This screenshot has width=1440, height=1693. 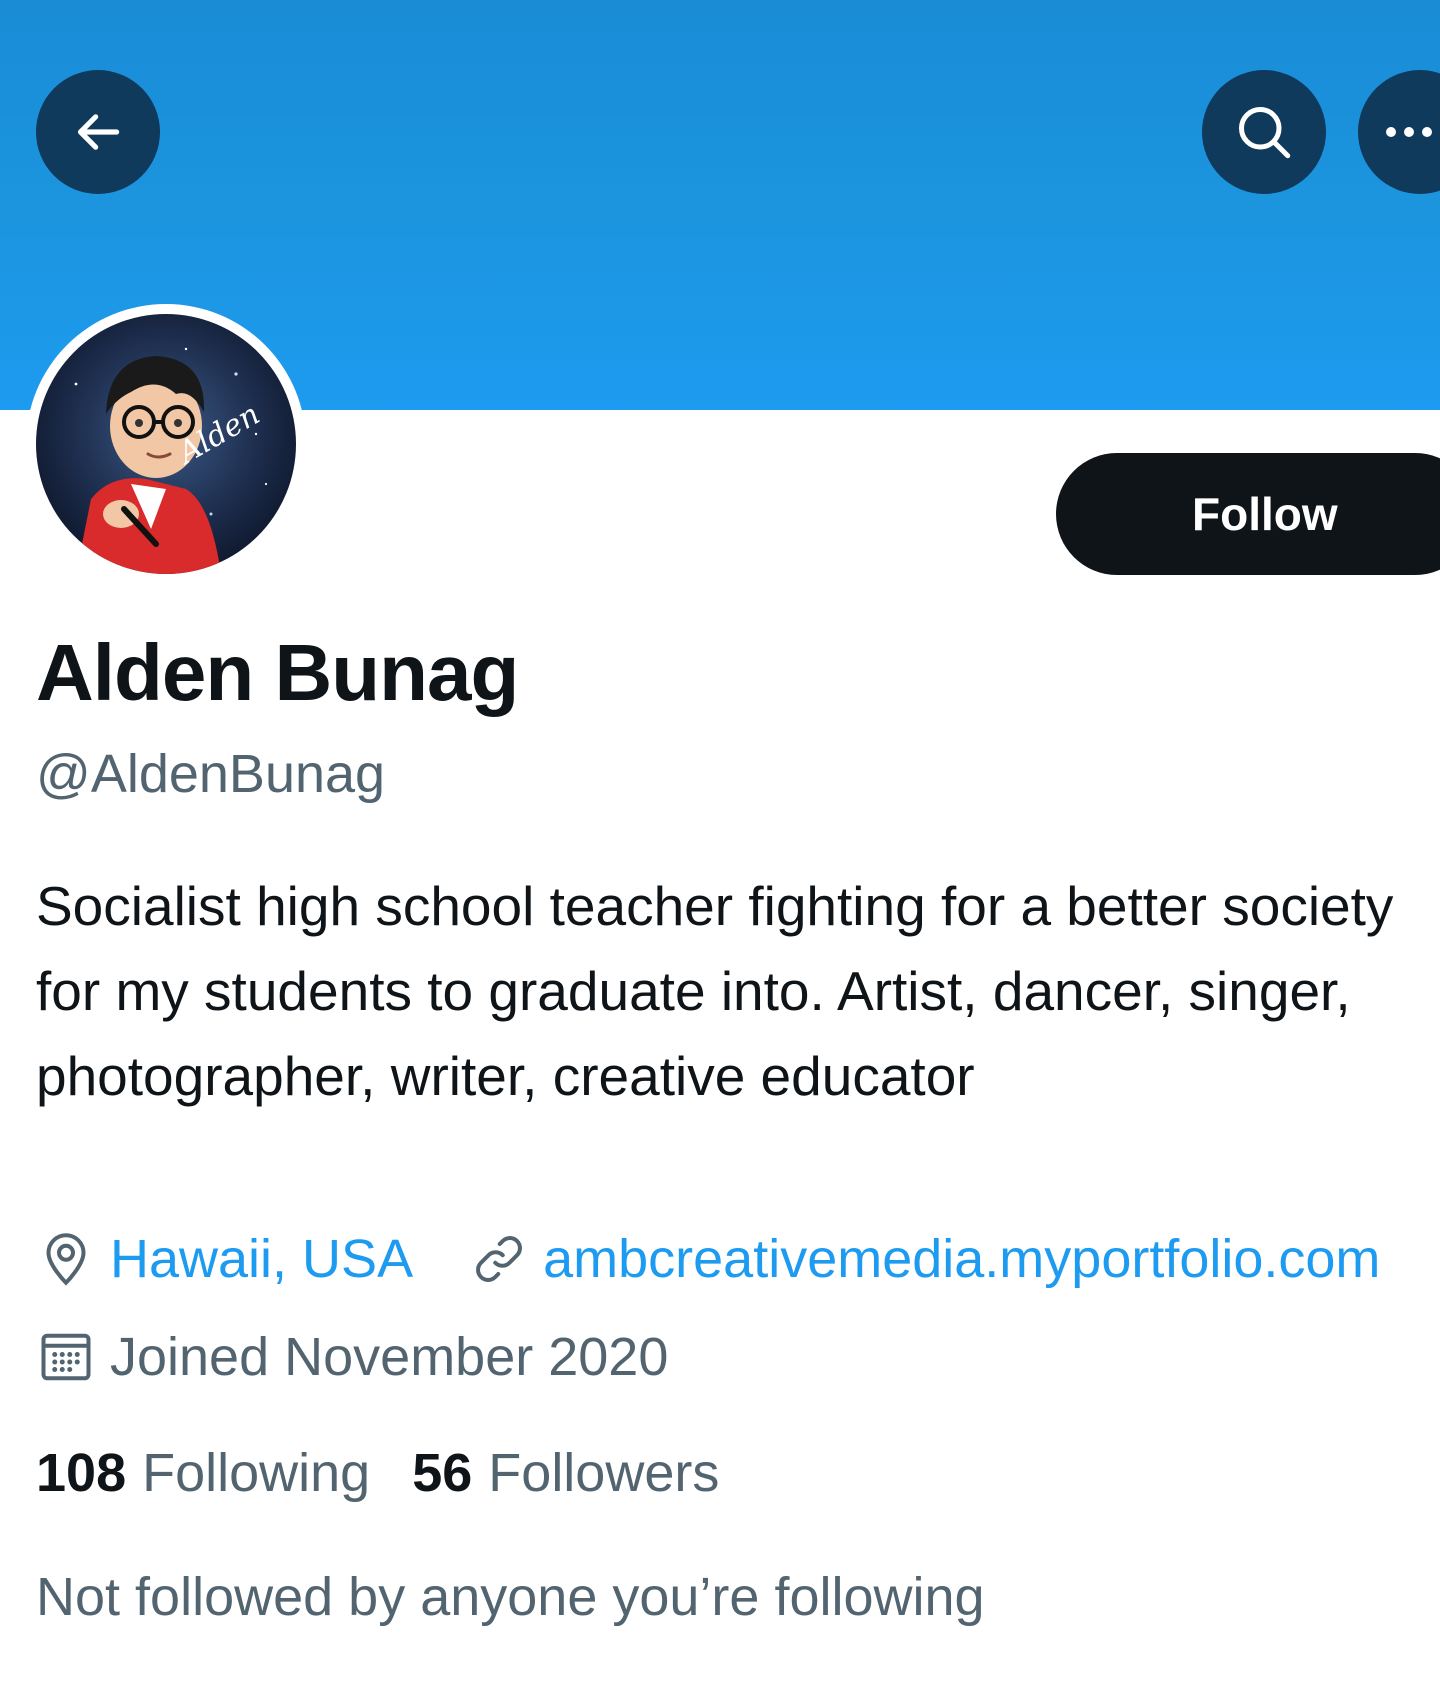 What do you see at coordinates (499, 1259) in the screenshot?
I see `link-icon` at bounding box center [499, 1259].